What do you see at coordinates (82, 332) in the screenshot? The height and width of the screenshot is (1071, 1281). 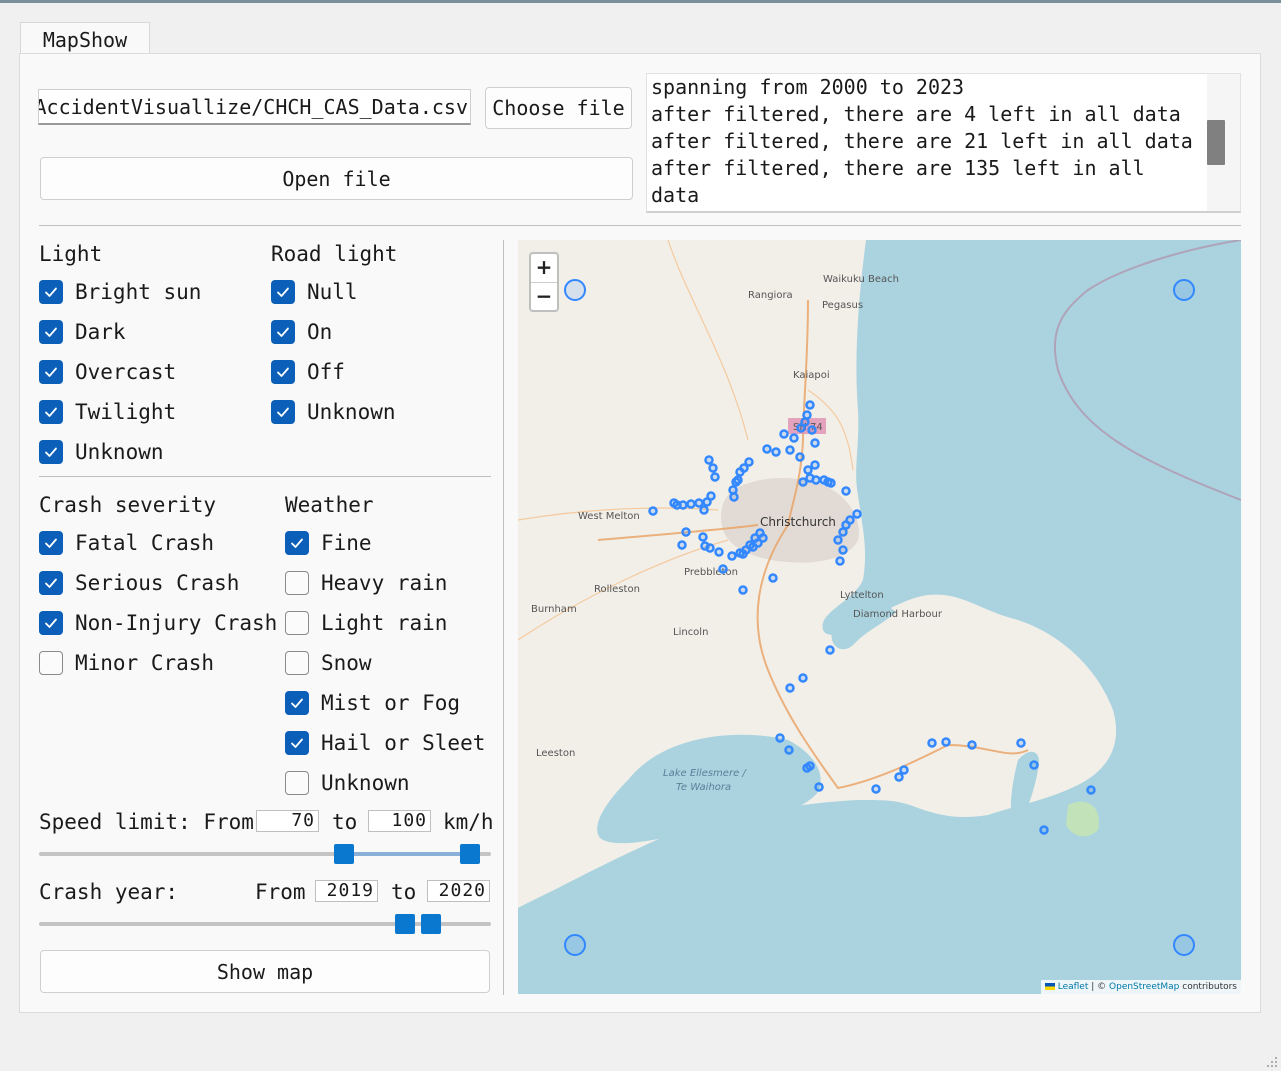 I see `checkbox-light-dark: Dark` at bounding box center [82, 332].